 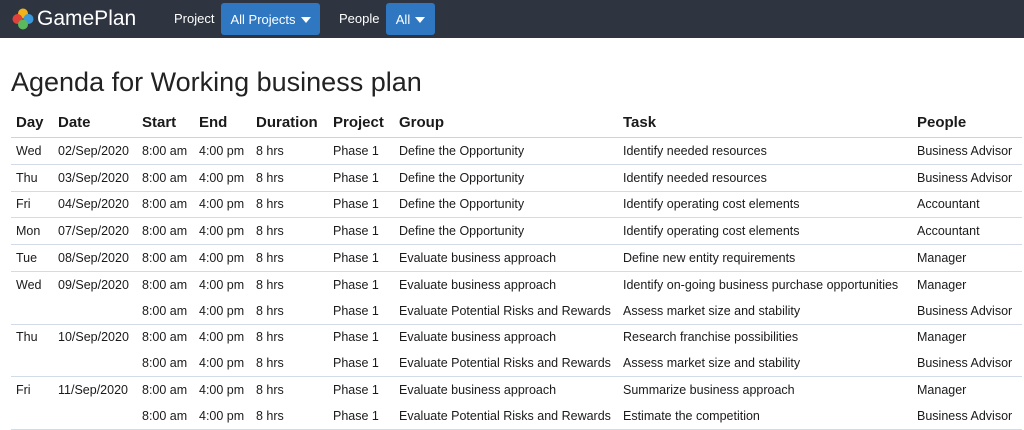 What do you see at coordinates (359, 18) in the screenshot?
I see `people-filter-label: People` at bounding box center [359, 18].